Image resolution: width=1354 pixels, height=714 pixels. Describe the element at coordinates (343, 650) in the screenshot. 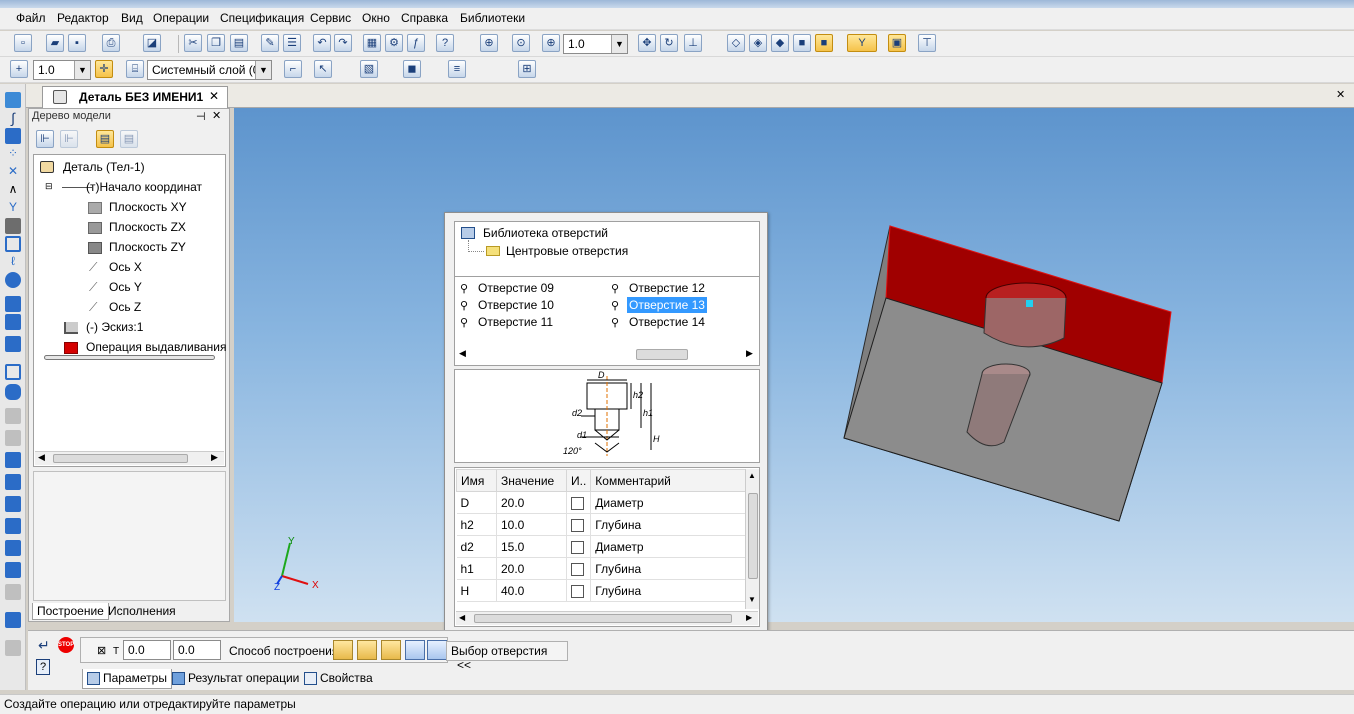

I see `method-1-icon` at that location.